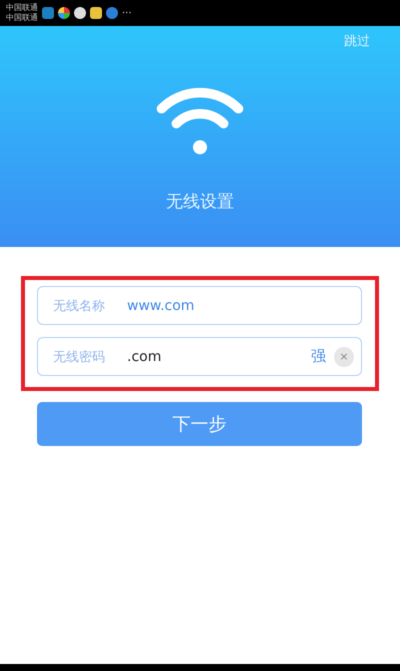  Describe the element at coordinates (199, 424) in the screenshot. I see `next-button: 下一步` at that location.